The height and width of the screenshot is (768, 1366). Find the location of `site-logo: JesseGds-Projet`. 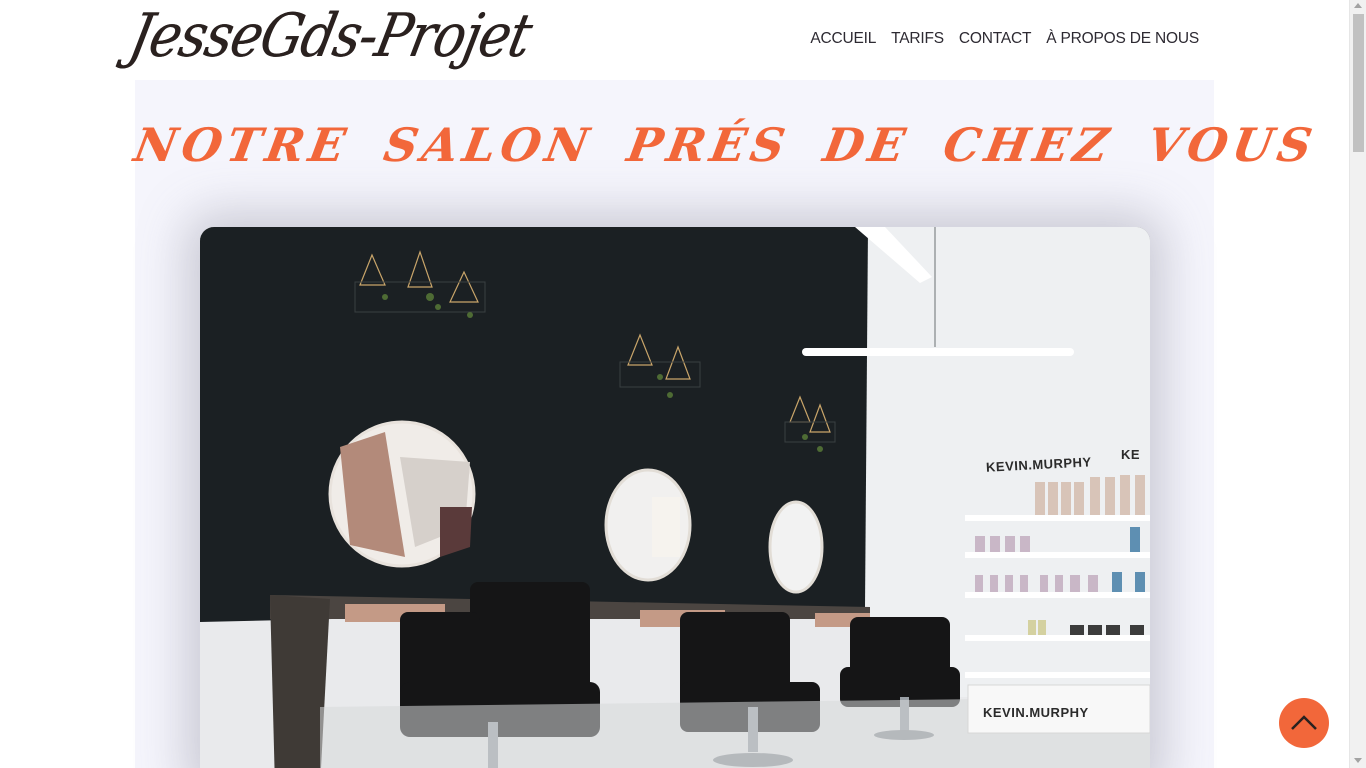

site-logo: JesseGds-Projet is located at coordinates (329, 36).